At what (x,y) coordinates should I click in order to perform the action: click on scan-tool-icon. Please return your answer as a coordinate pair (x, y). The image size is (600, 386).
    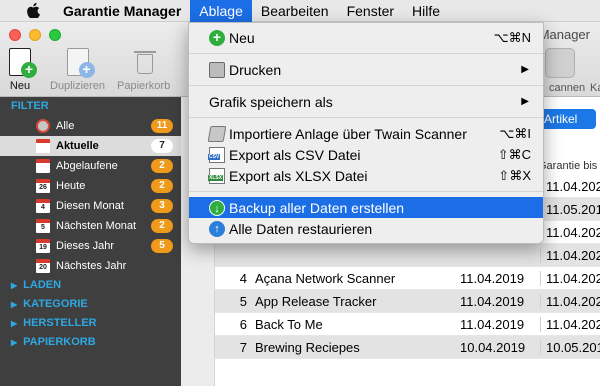
    Looking at the image, I should click on (560, 63).